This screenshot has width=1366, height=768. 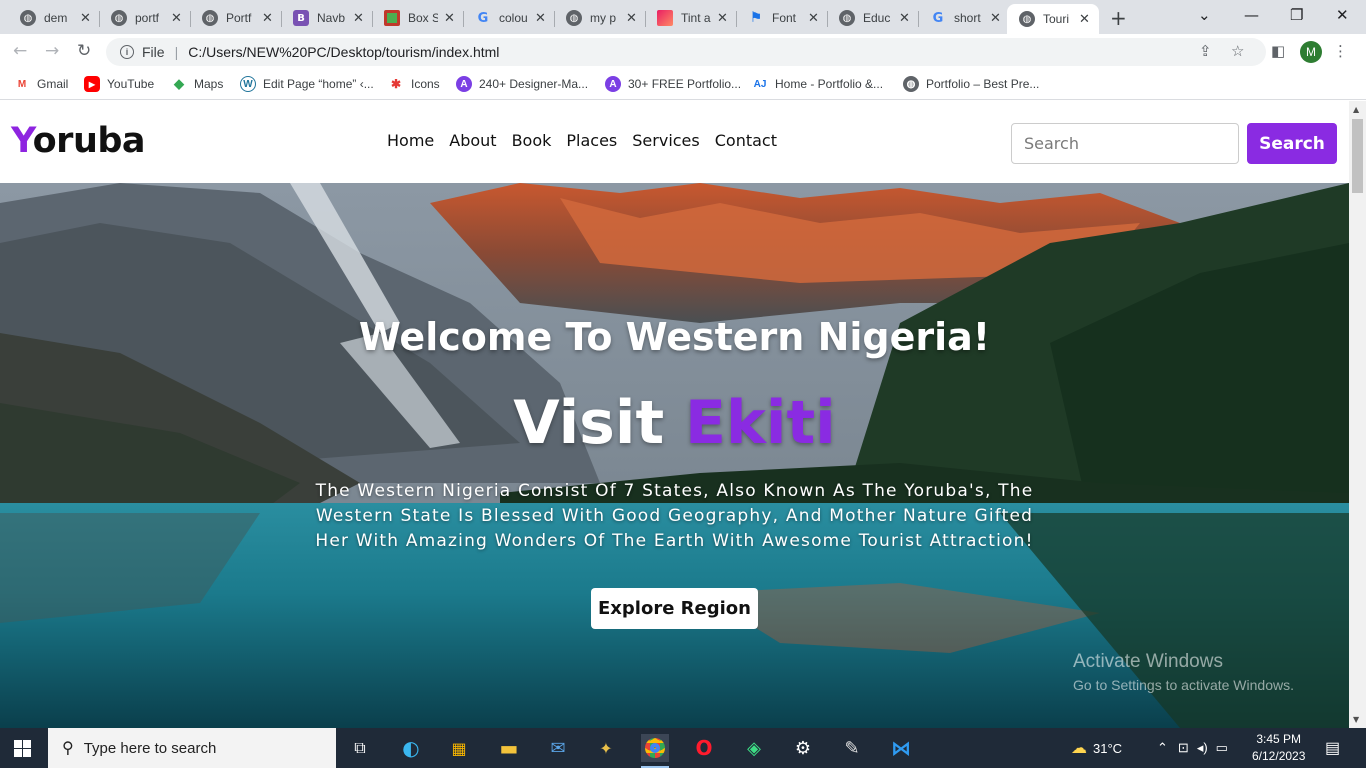 I want to click on info-icon: i, so click(x=127, y=52).